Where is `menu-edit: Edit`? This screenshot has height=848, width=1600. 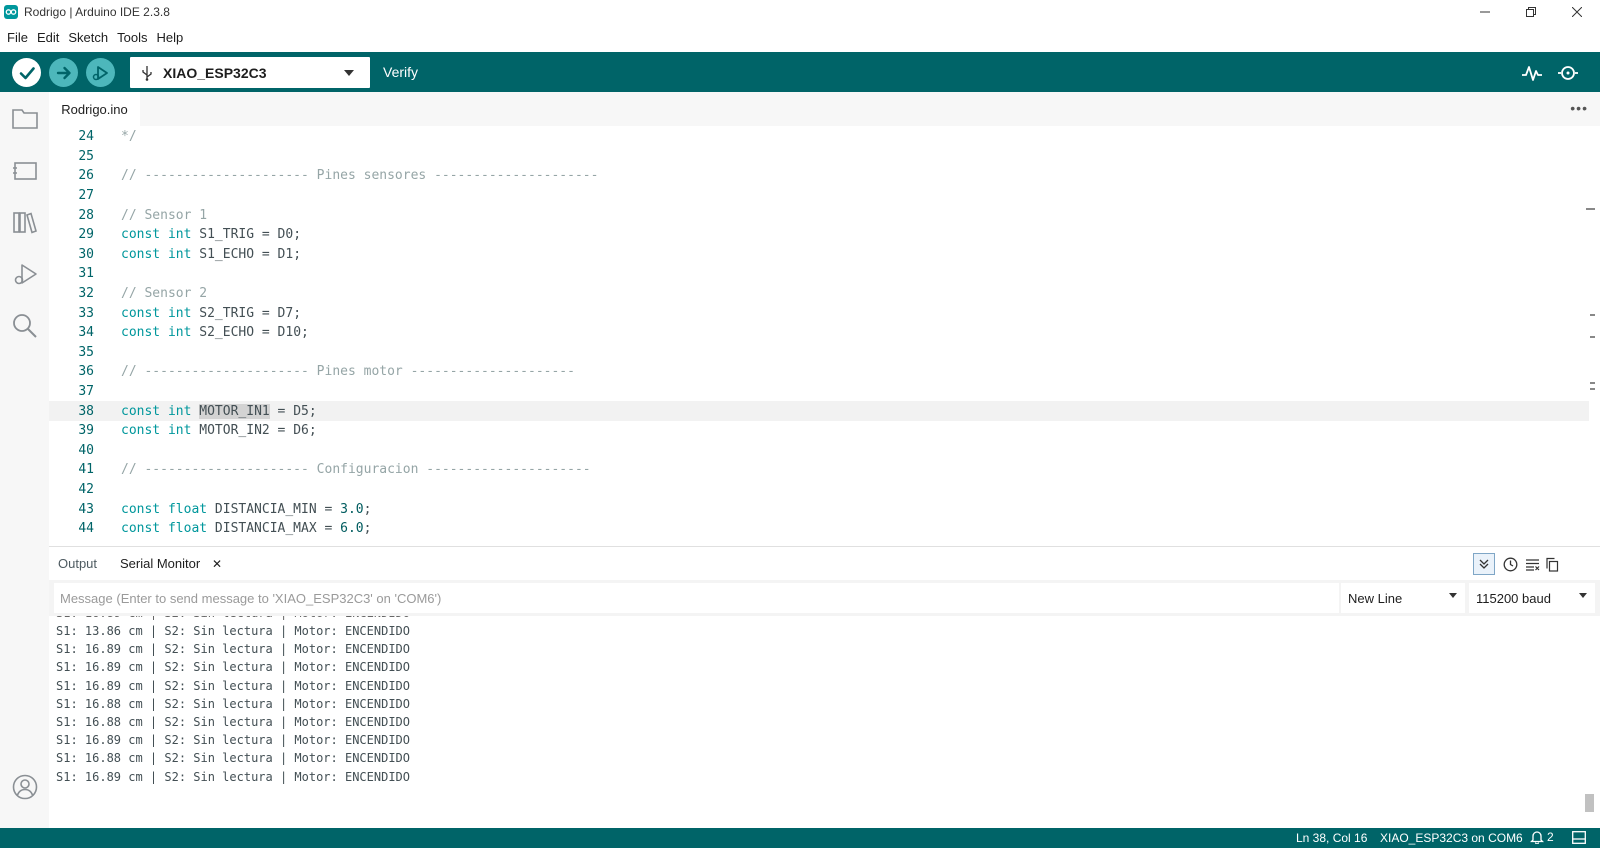 menu-edit: Edit is located at coordinates (48, 37).